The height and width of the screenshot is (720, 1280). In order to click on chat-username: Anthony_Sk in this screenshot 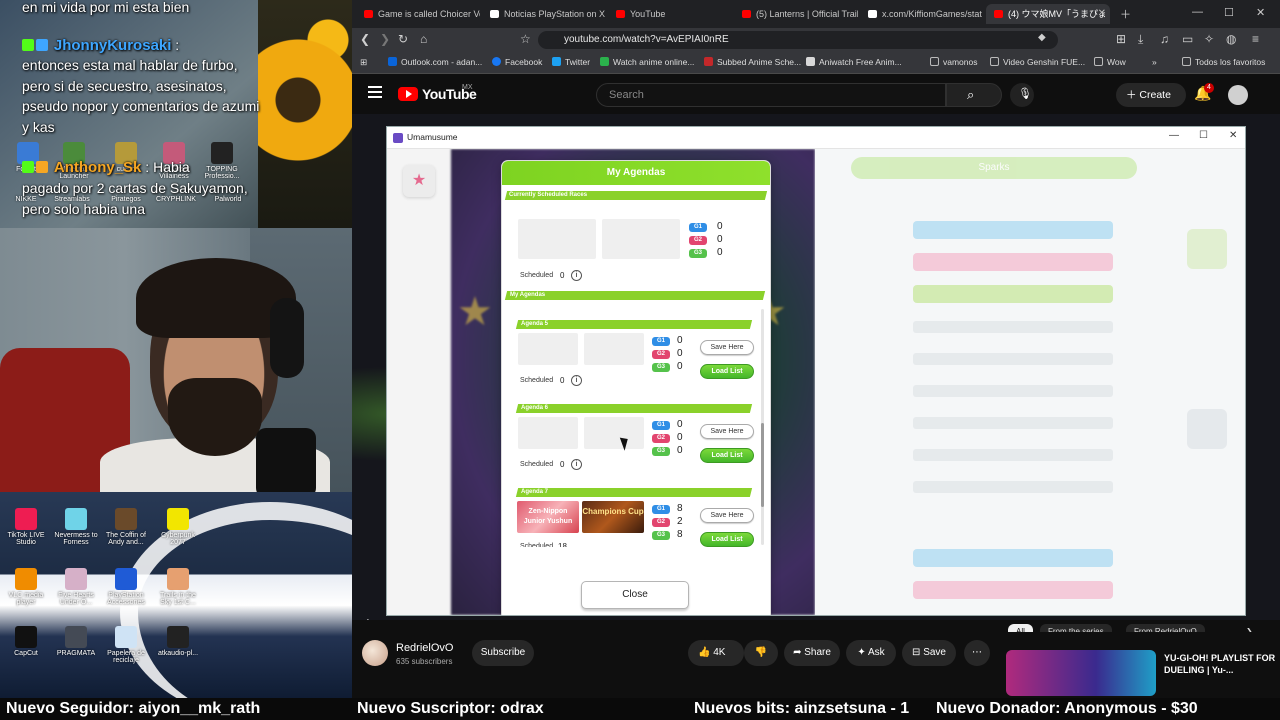, I will do `click(97, 167)`.